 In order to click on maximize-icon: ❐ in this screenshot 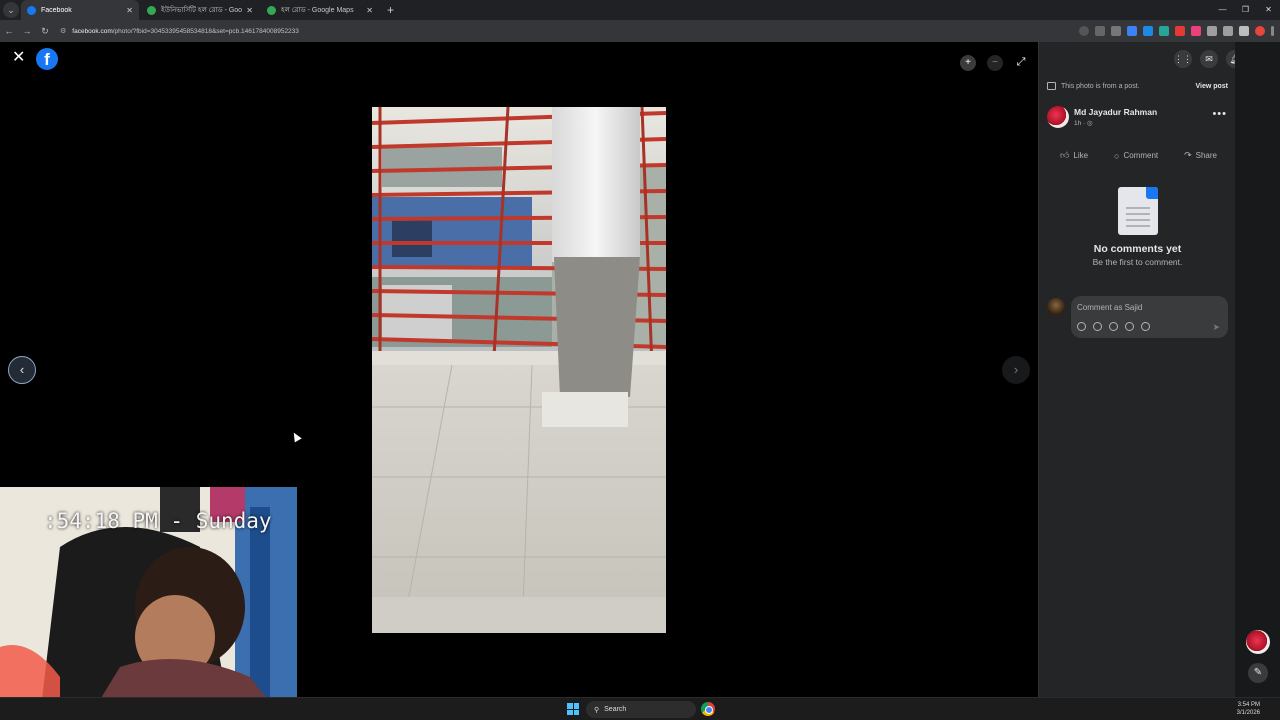, I will do `click(1245, 10)`.